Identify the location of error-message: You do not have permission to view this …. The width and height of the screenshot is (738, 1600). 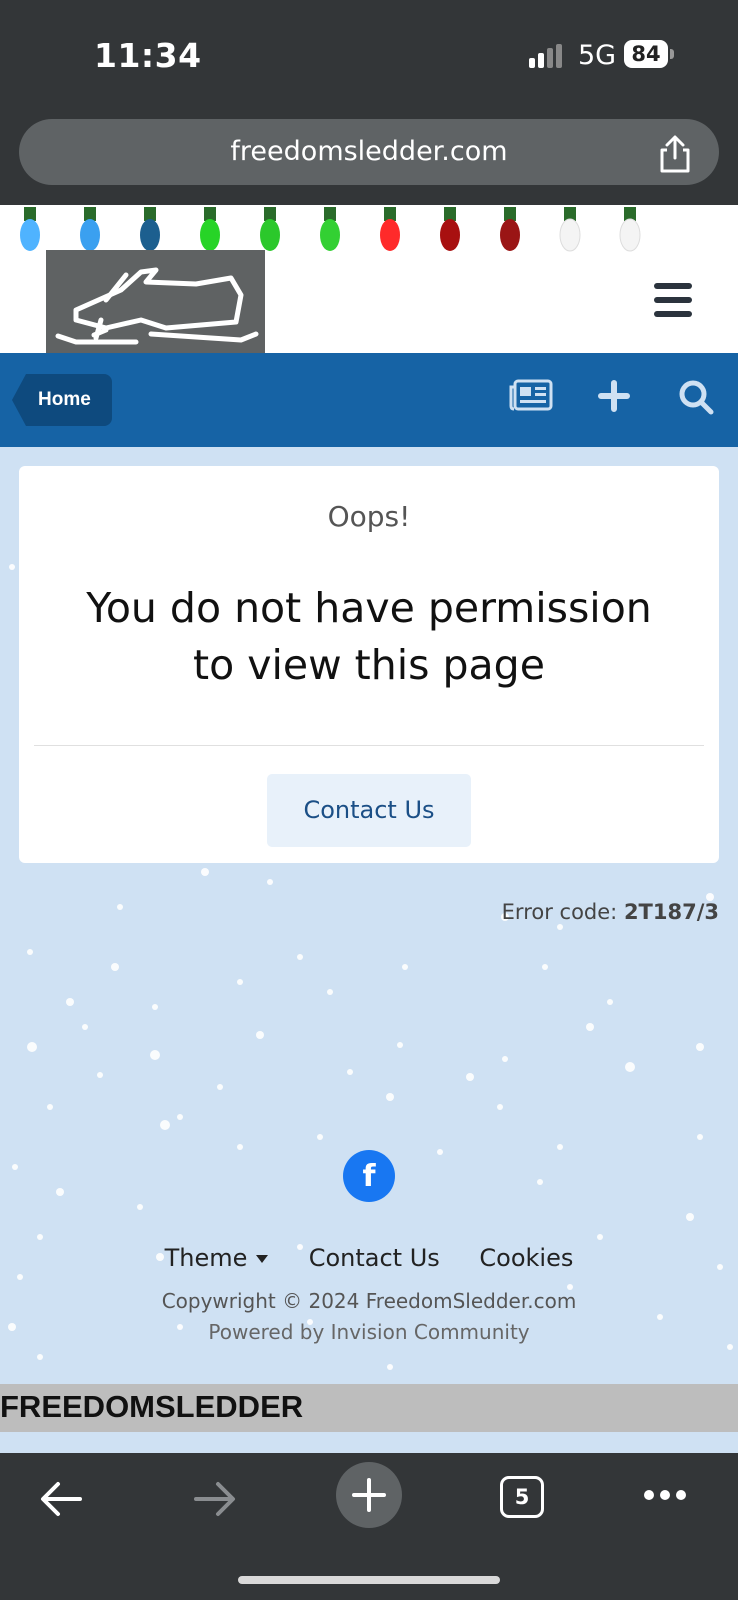
(369, 636).